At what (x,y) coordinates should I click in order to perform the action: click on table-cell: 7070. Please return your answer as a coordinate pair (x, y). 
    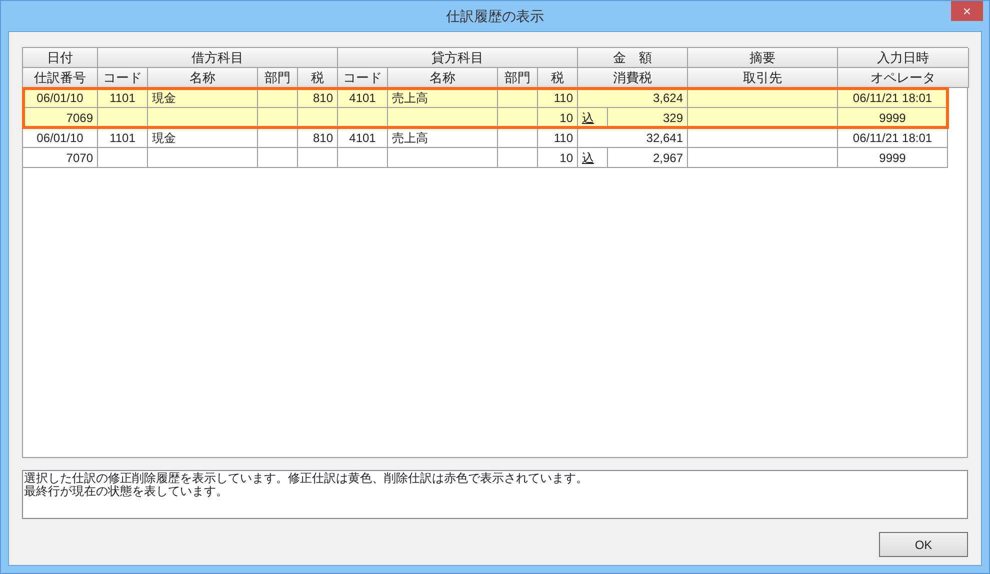
    Looking at the image, I should click on (60, 158).